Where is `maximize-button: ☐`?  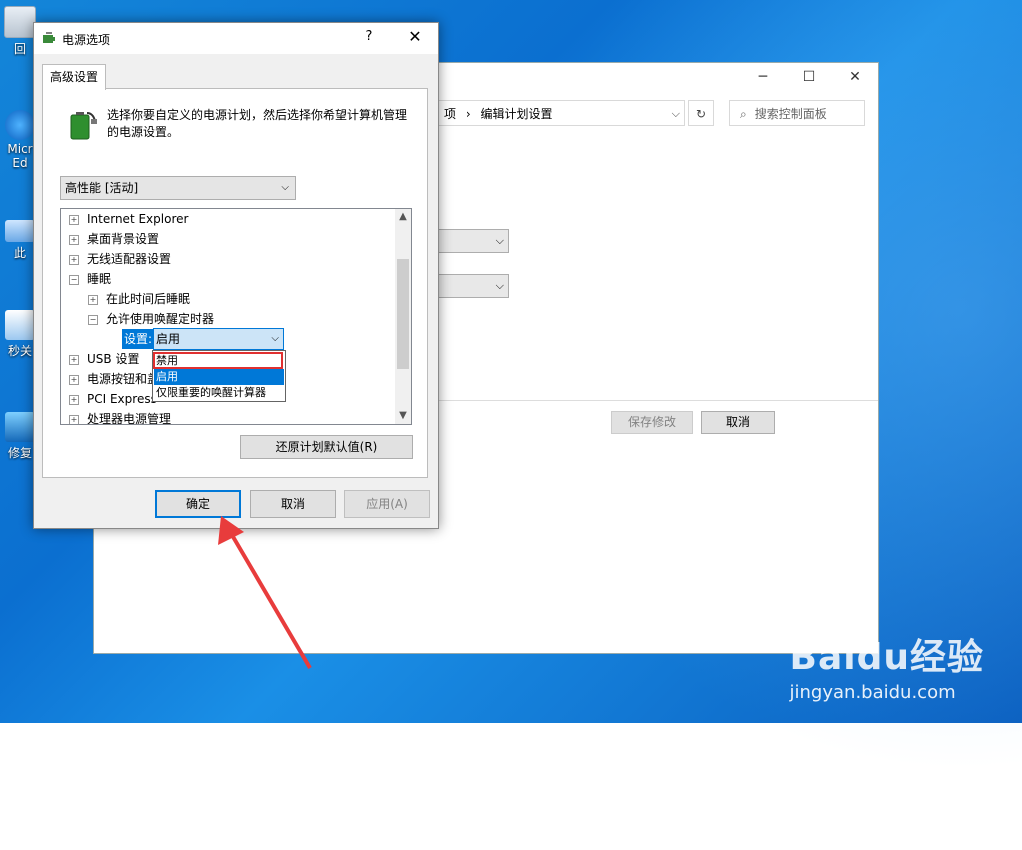 maximize-button: ☐ is located at coordinates (809, 77).